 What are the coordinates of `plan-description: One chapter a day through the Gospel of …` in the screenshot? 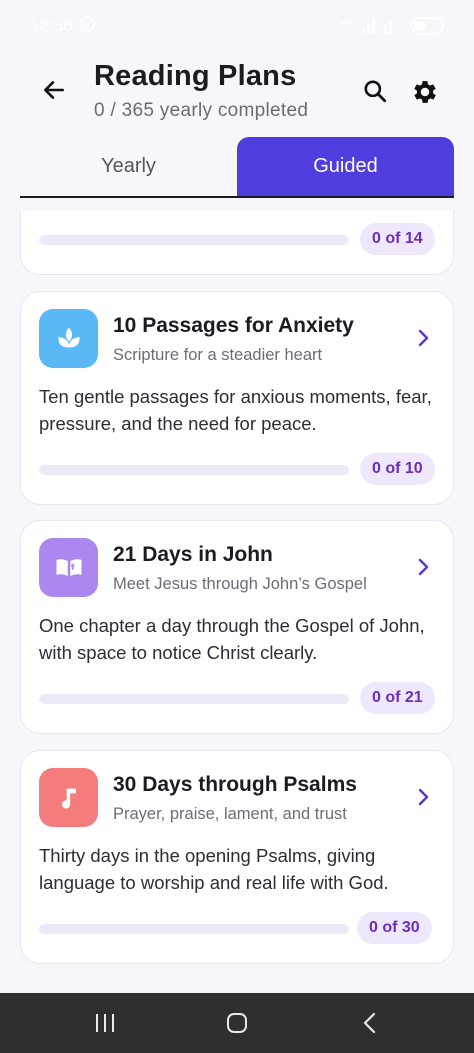 It's located at (232, 639).